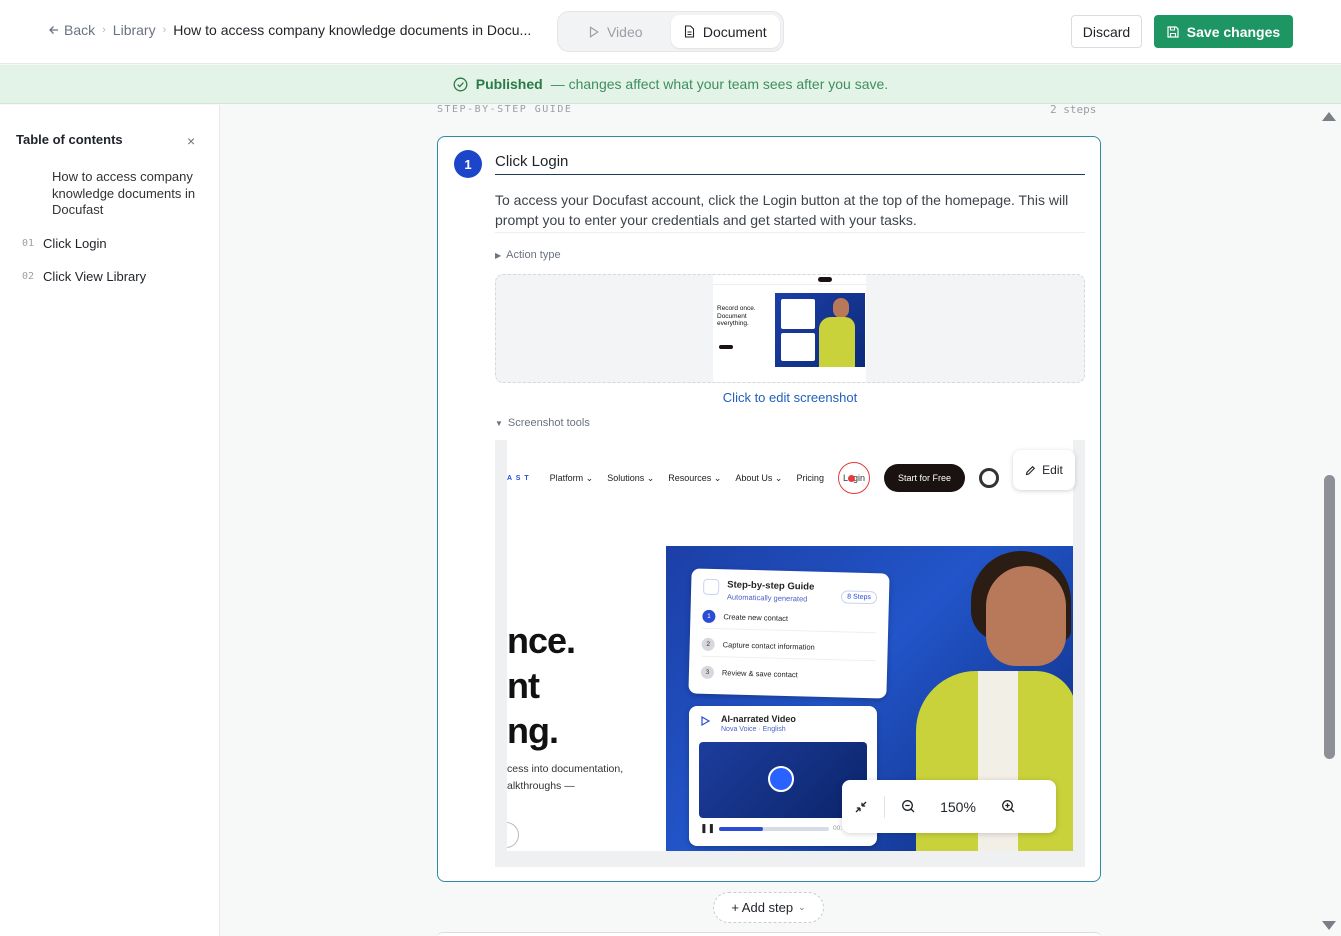  Describe the element at coordinates (80, 30) in the screenshot. I see `back-label: Back` at that location.